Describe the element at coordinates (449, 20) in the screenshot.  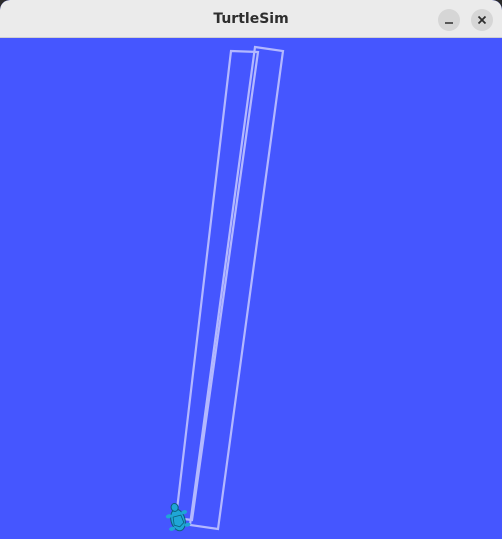
I see `minimize-button` at that location.